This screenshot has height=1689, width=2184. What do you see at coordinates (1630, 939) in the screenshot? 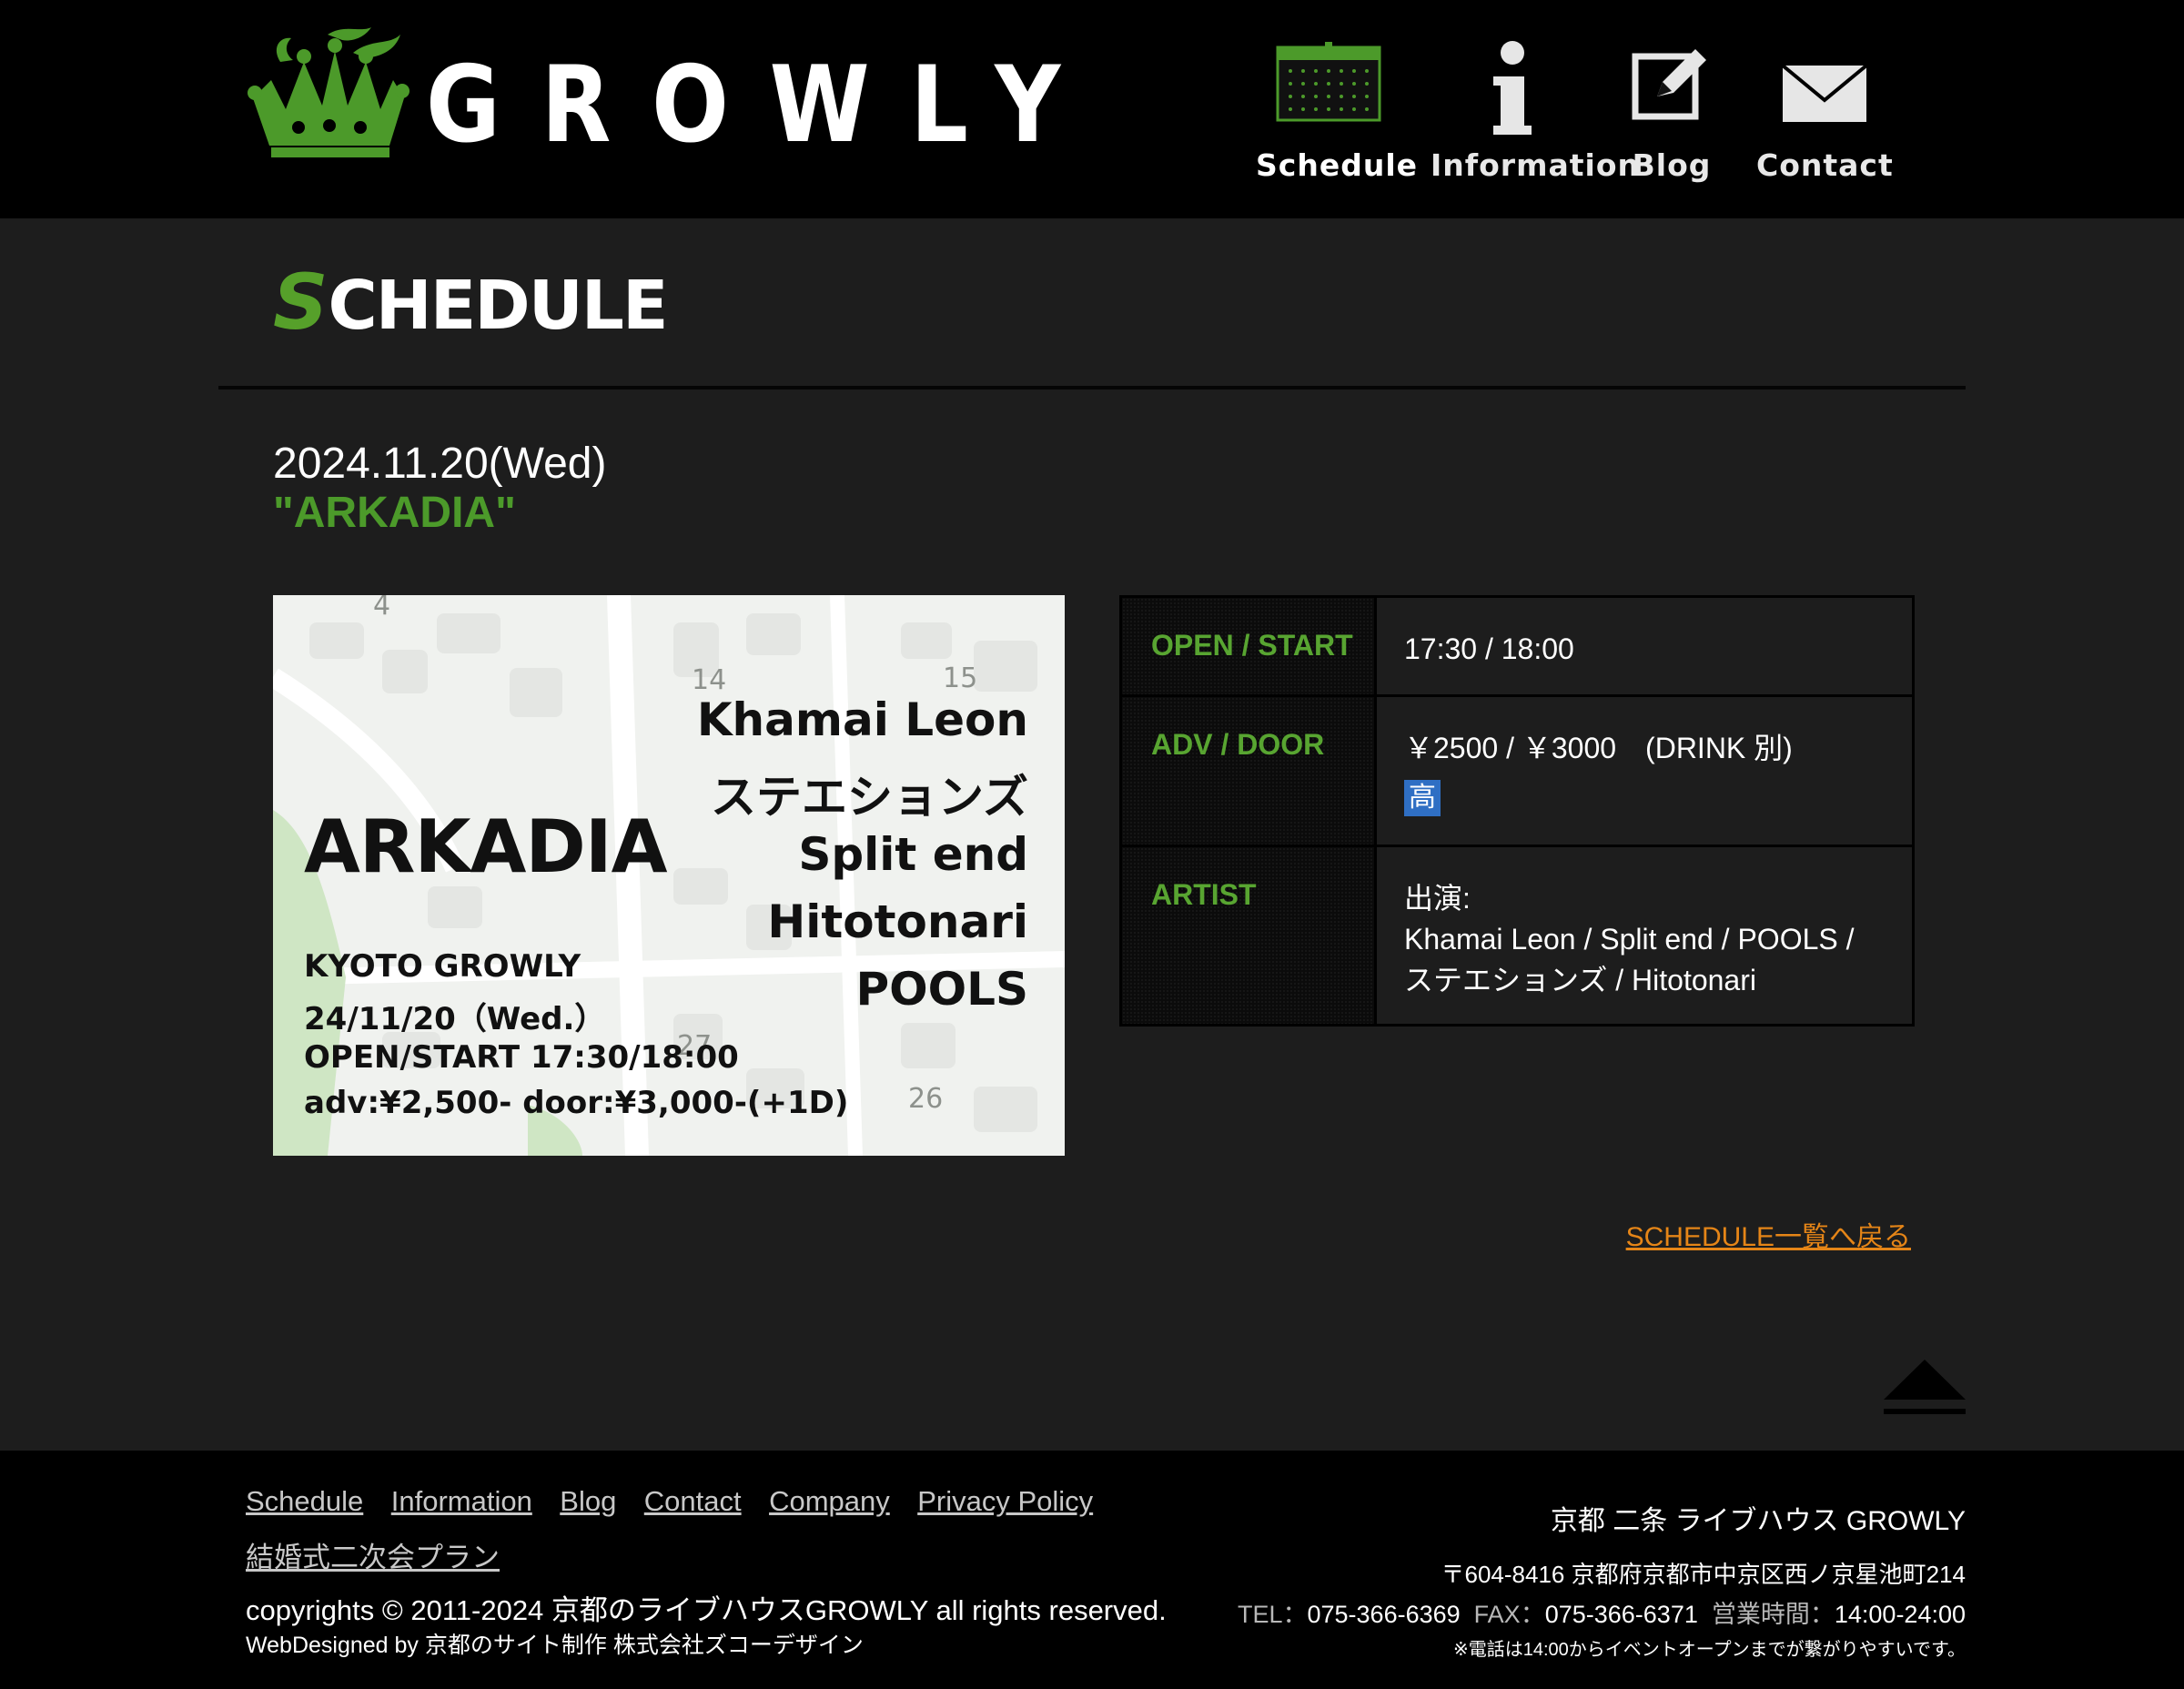
I see `artist-line: Khamai Leon / Split end / POOLS /` at bounding box center [1630, 939].